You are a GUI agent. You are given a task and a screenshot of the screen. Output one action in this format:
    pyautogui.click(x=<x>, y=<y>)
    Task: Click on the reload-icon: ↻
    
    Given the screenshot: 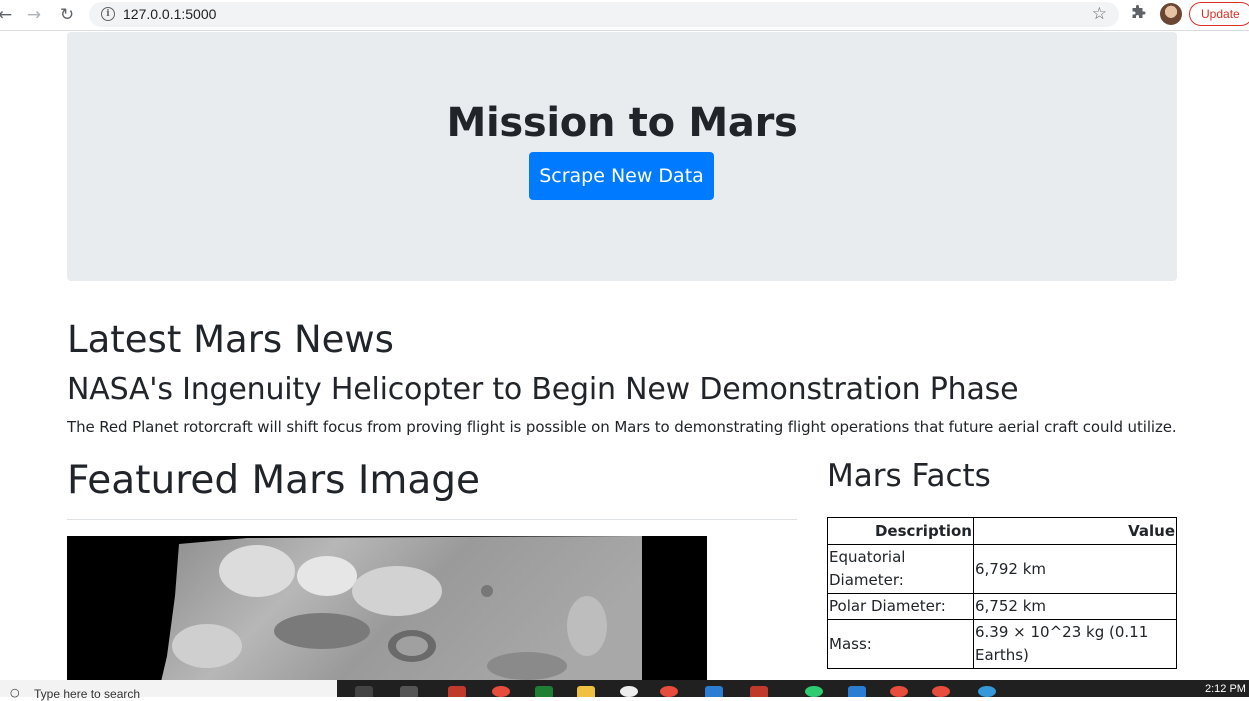 What is the action you would take?
    pyautogui.click(x=67, y=15)
    